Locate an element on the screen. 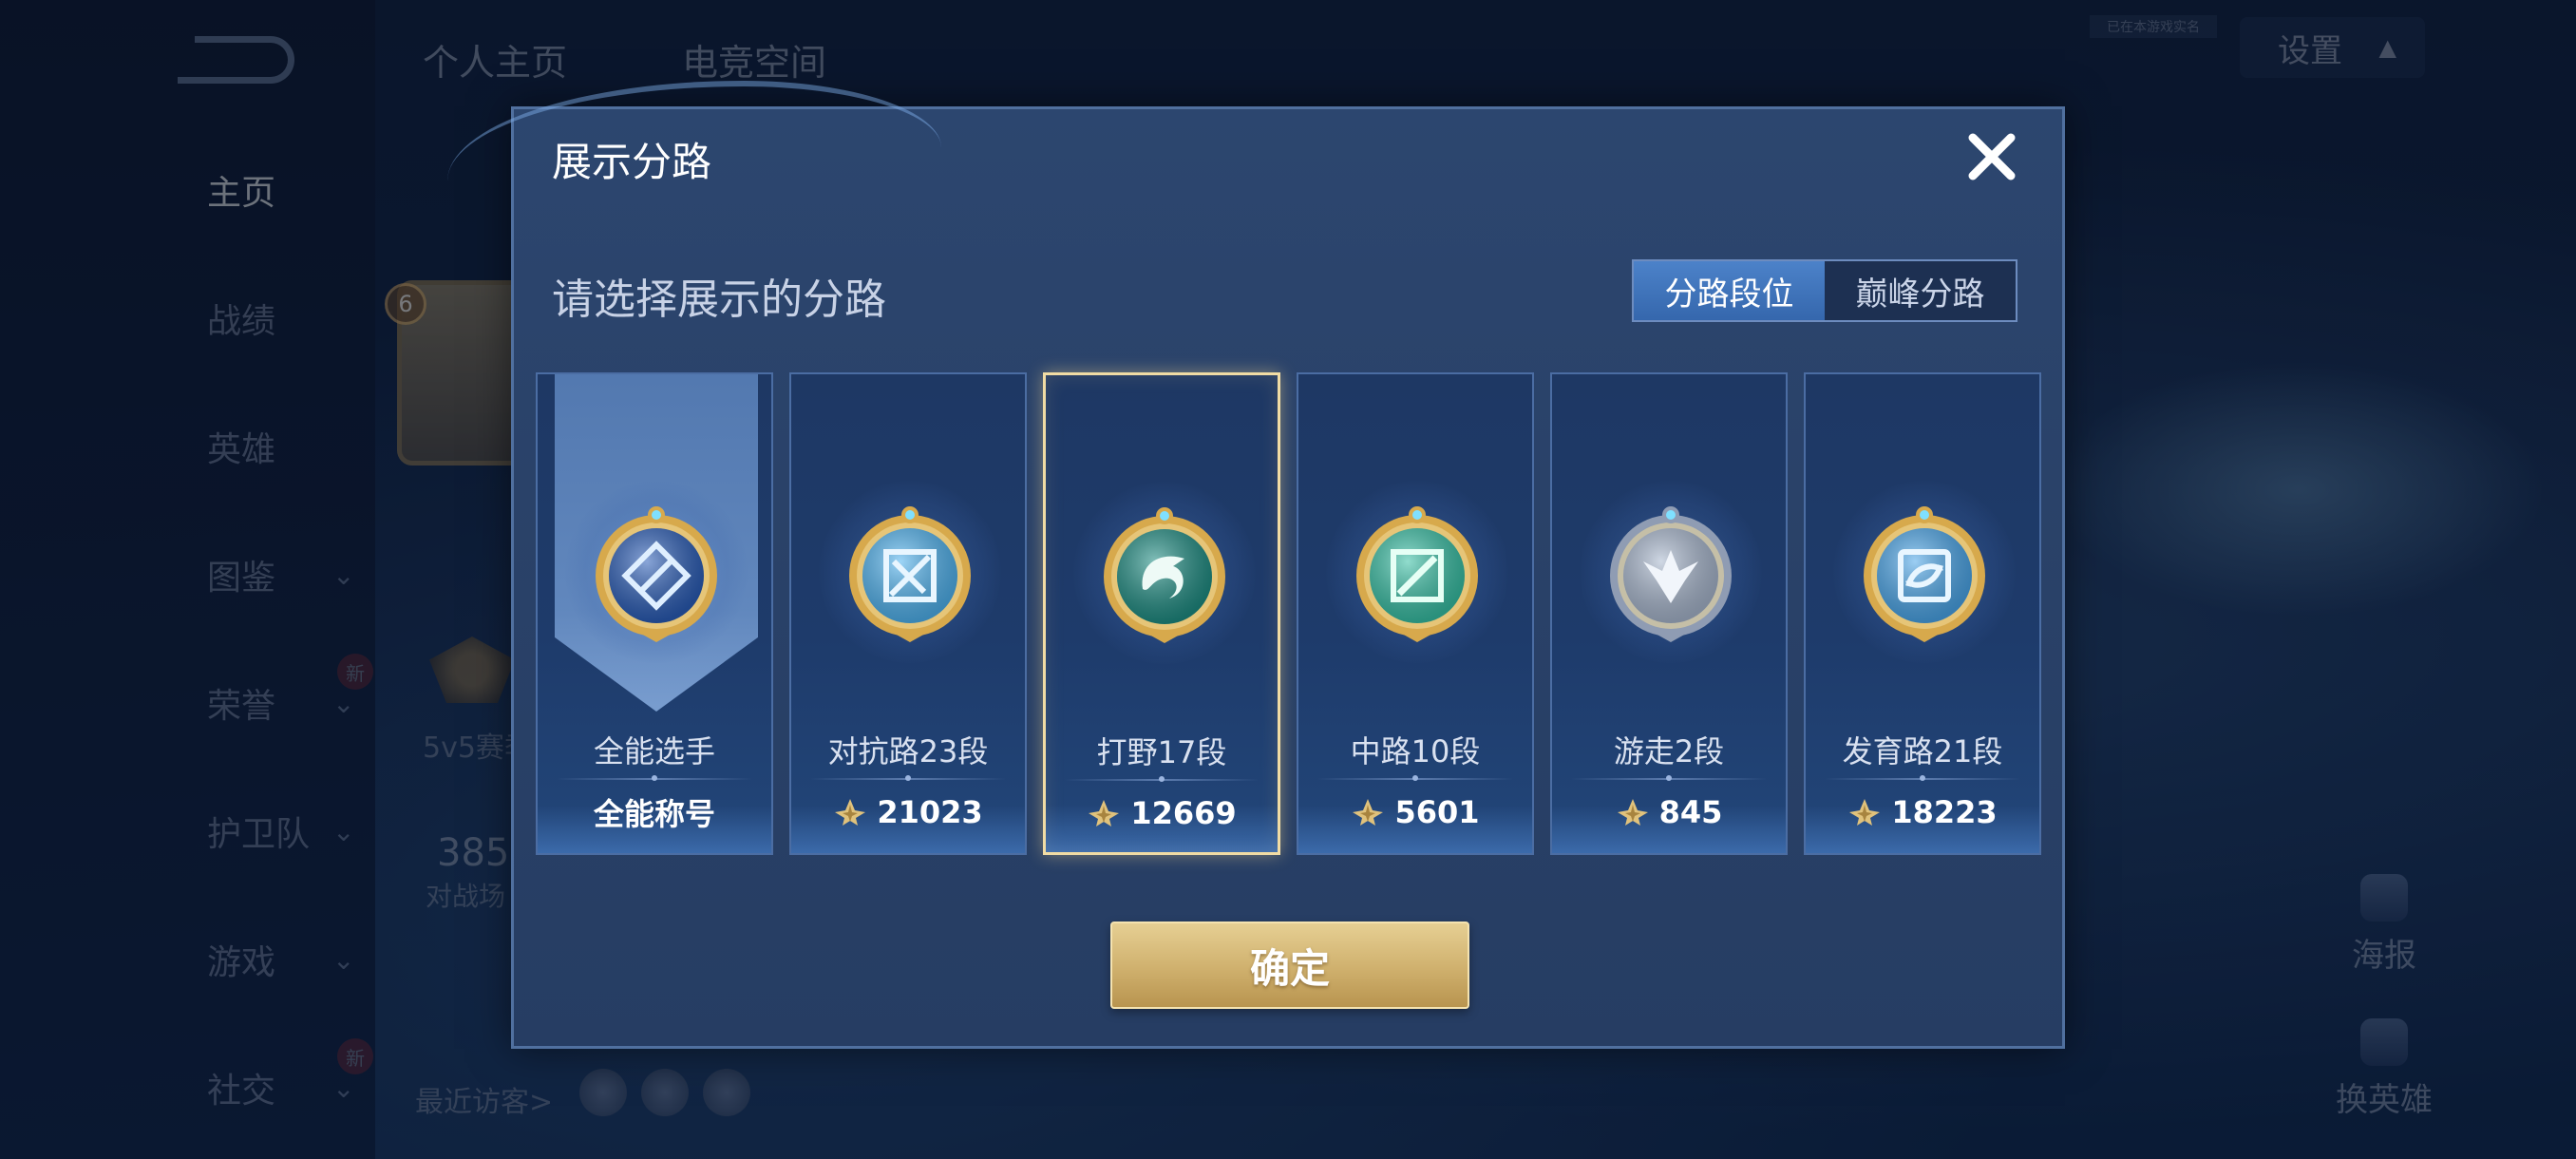 The width and height of the screenshot is (2576, 1159). lane-score: 845 is located at coordinates (1669, 812).